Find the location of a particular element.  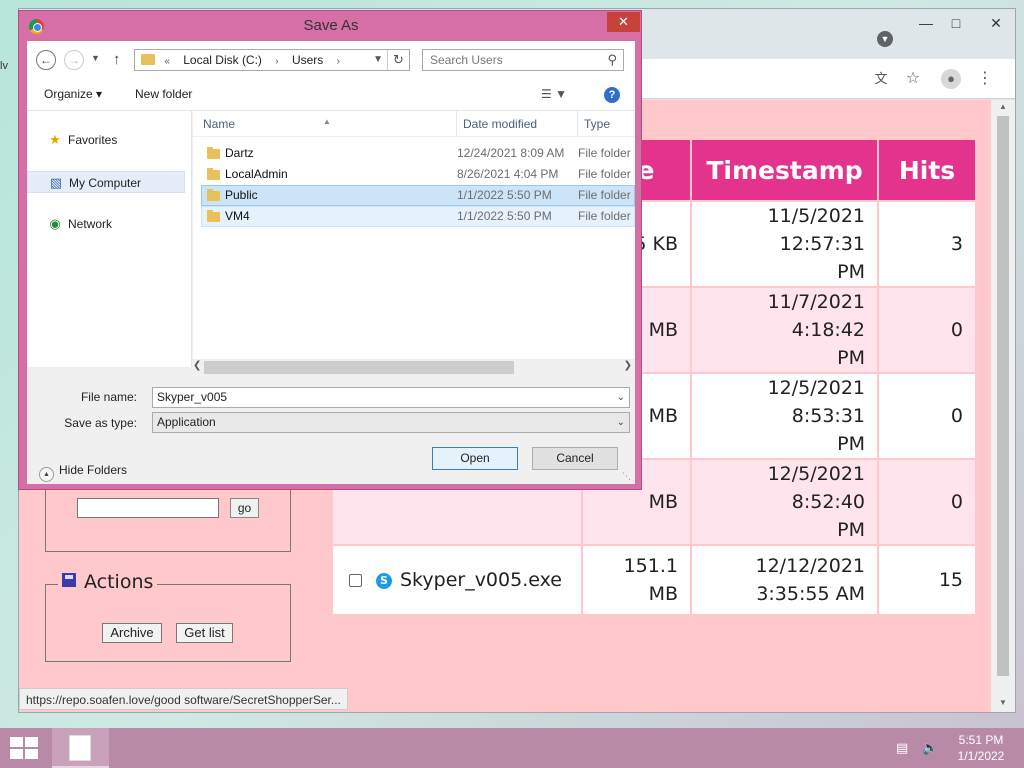

save-as-type-select: Application ⌄ is located at coordinates (391, 422).